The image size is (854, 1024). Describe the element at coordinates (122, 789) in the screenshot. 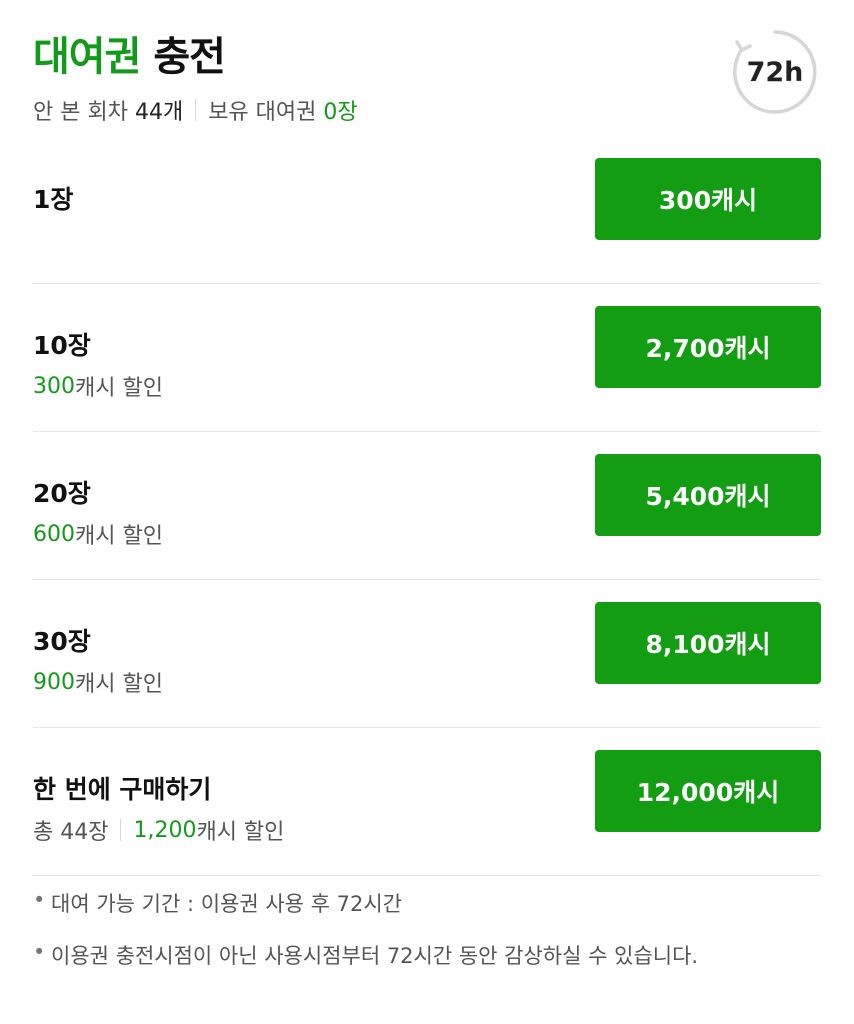

I see `option-label: 한 번에 구매하기` at that location.